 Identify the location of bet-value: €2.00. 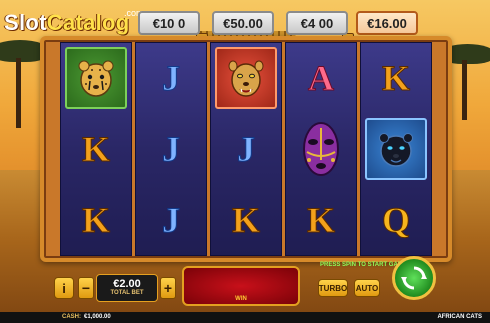
(127, 284).